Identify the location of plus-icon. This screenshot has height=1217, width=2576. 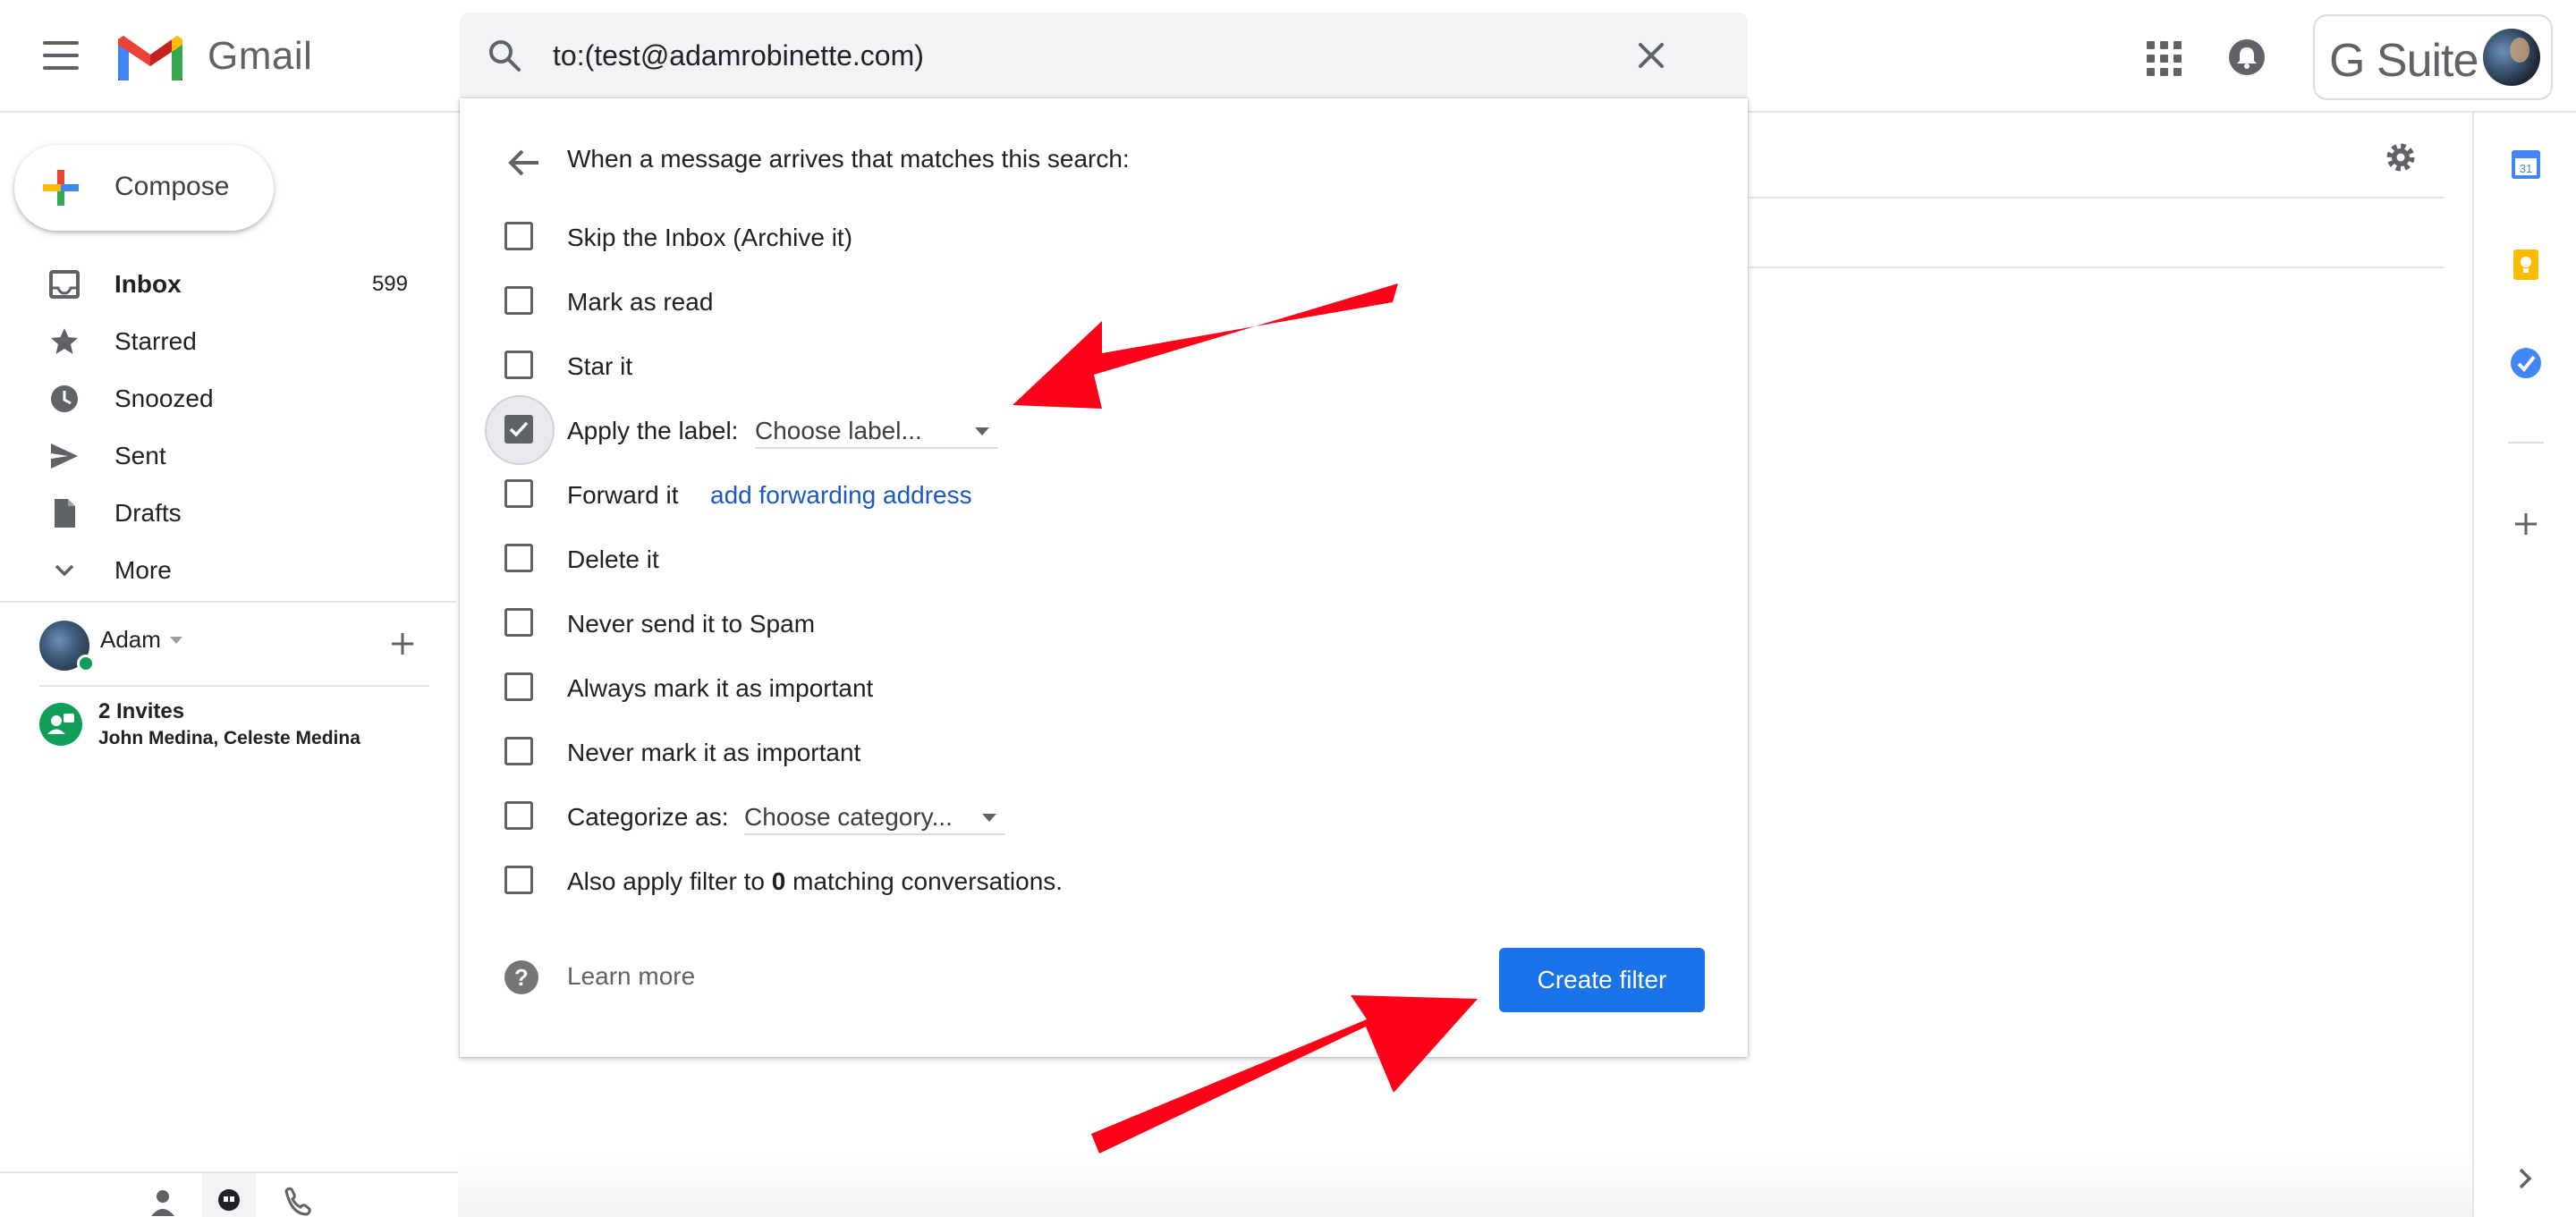
(61, 188).